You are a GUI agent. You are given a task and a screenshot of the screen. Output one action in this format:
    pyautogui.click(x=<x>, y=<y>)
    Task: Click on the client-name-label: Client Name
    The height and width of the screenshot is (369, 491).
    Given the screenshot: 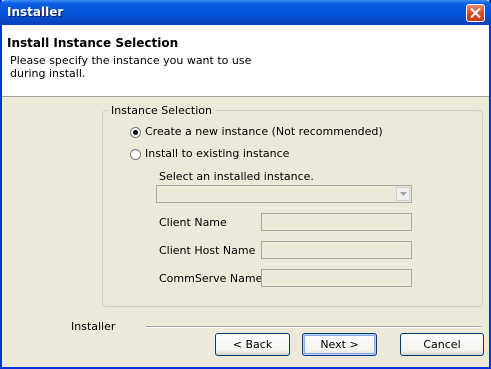 What is the action you would take?
    pyautogui.click(x=193, y=222)
    